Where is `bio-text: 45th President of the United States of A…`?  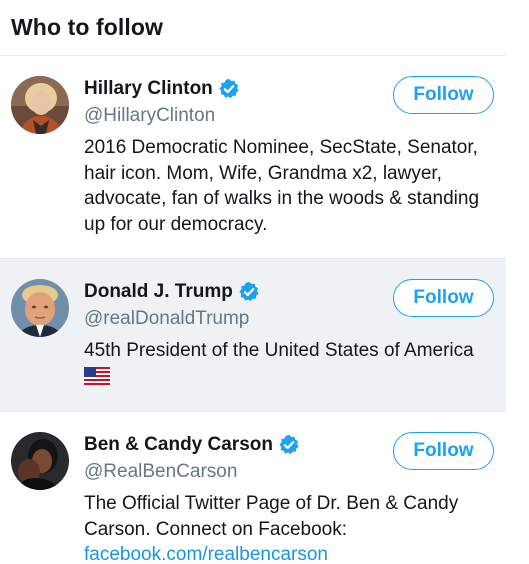
bio-text: 45th President of the United States of A… is located at coordinates (279, 350).